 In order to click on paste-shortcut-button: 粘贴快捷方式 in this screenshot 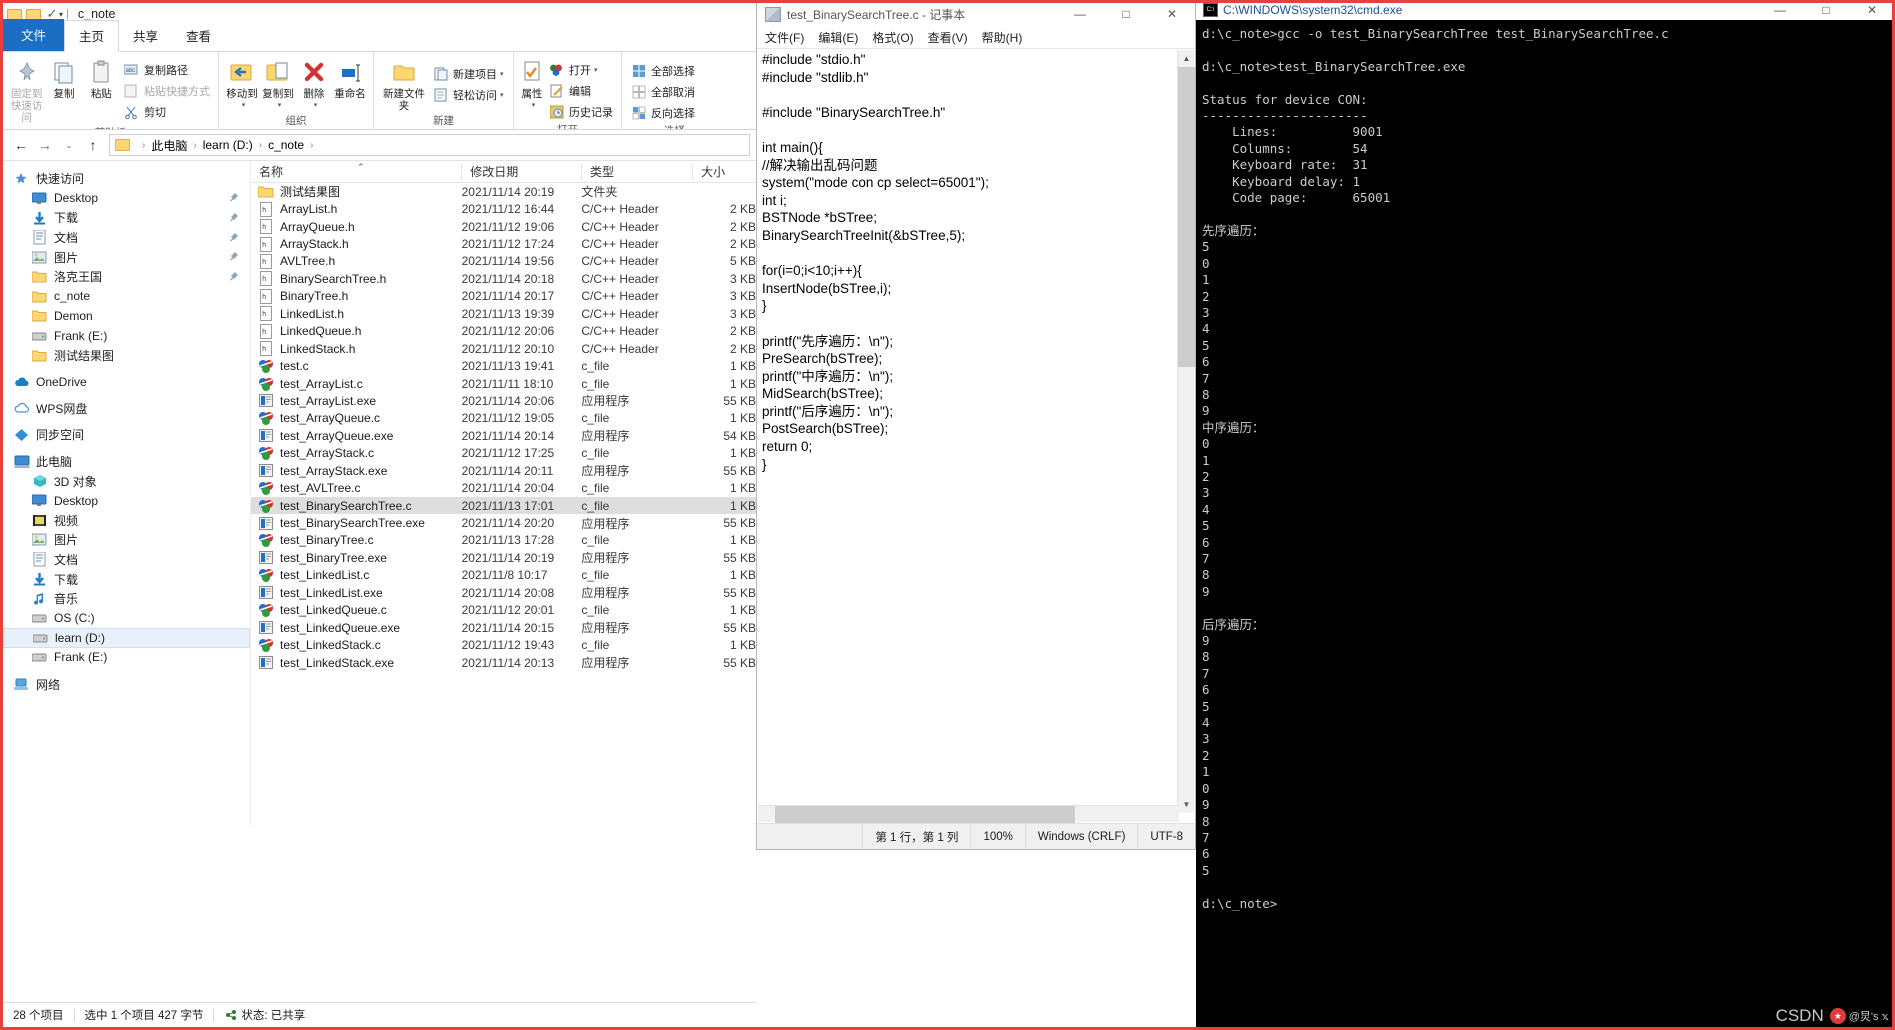, I will do `click(166, 90)`.